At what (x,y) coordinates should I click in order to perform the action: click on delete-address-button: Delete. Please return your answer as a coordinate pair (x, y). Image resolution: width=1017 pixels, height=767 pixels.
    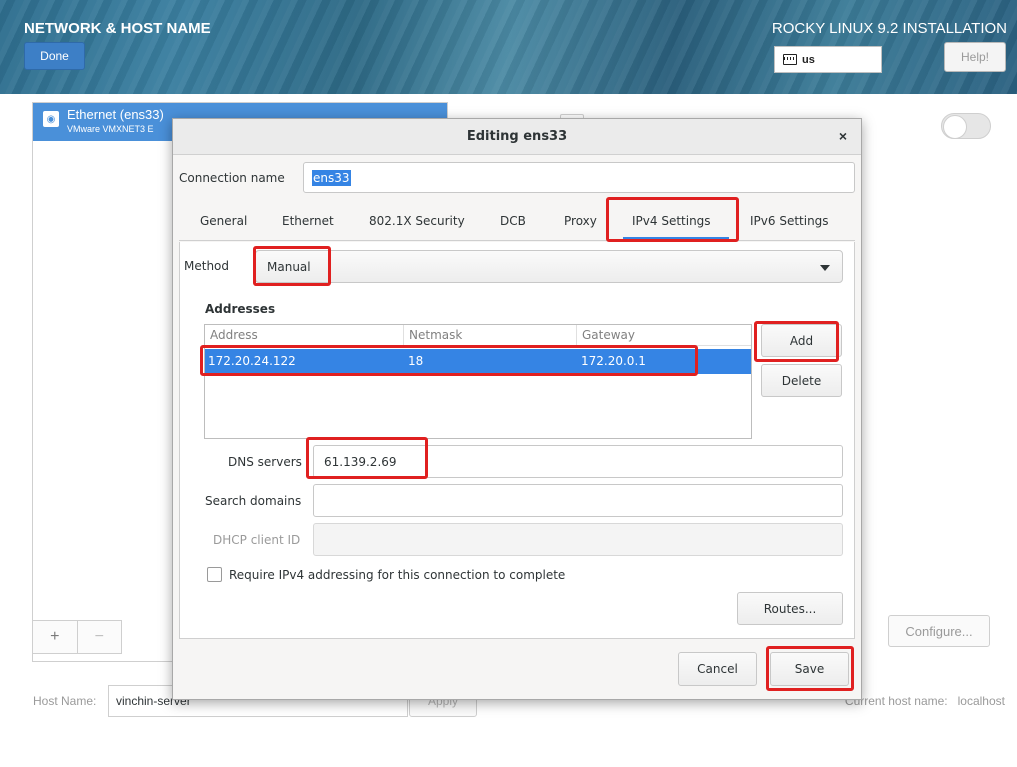
    Looking at the image, I should click on (801, 380).